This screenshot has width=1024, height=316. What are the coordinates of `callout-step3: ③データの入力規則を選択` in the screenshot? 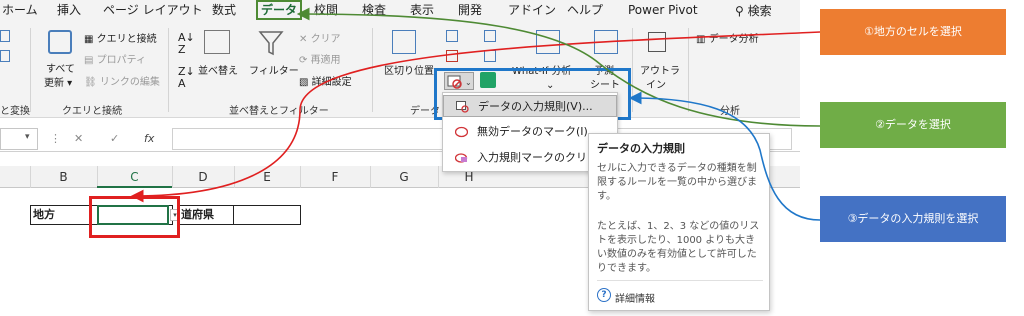 It's located at (913, 219).